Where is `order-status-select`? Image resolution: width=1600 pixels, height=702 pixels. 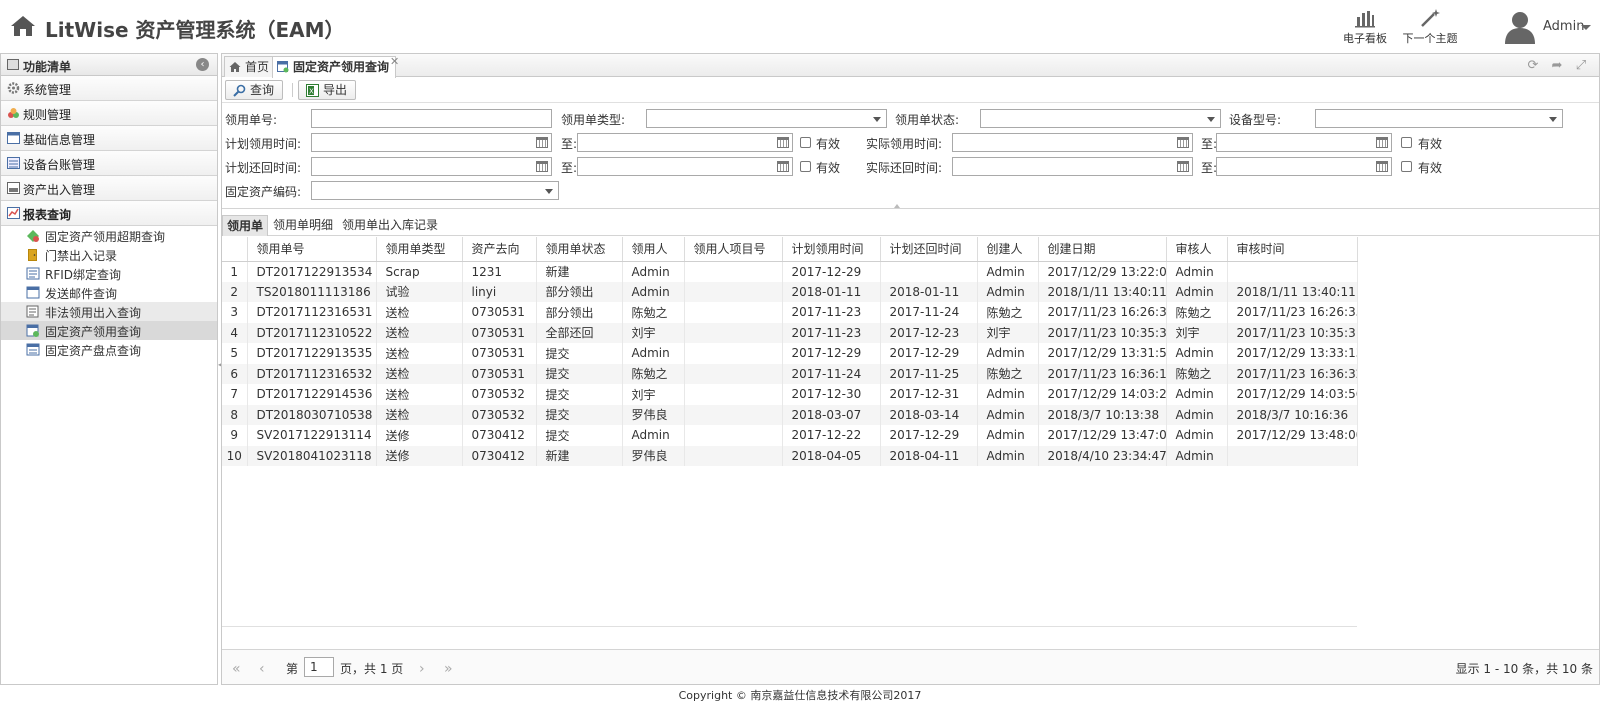
order-status-select is located at coordinates (1100, 118).